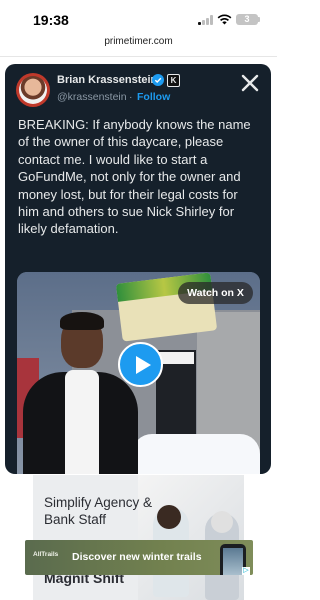 Image resolution: width=320 pixels, height=600 pixels. What do you see at coordinates (247, 19) in the screenshot?
I see `battery-icon: 3` at bounding box center [247, 19].